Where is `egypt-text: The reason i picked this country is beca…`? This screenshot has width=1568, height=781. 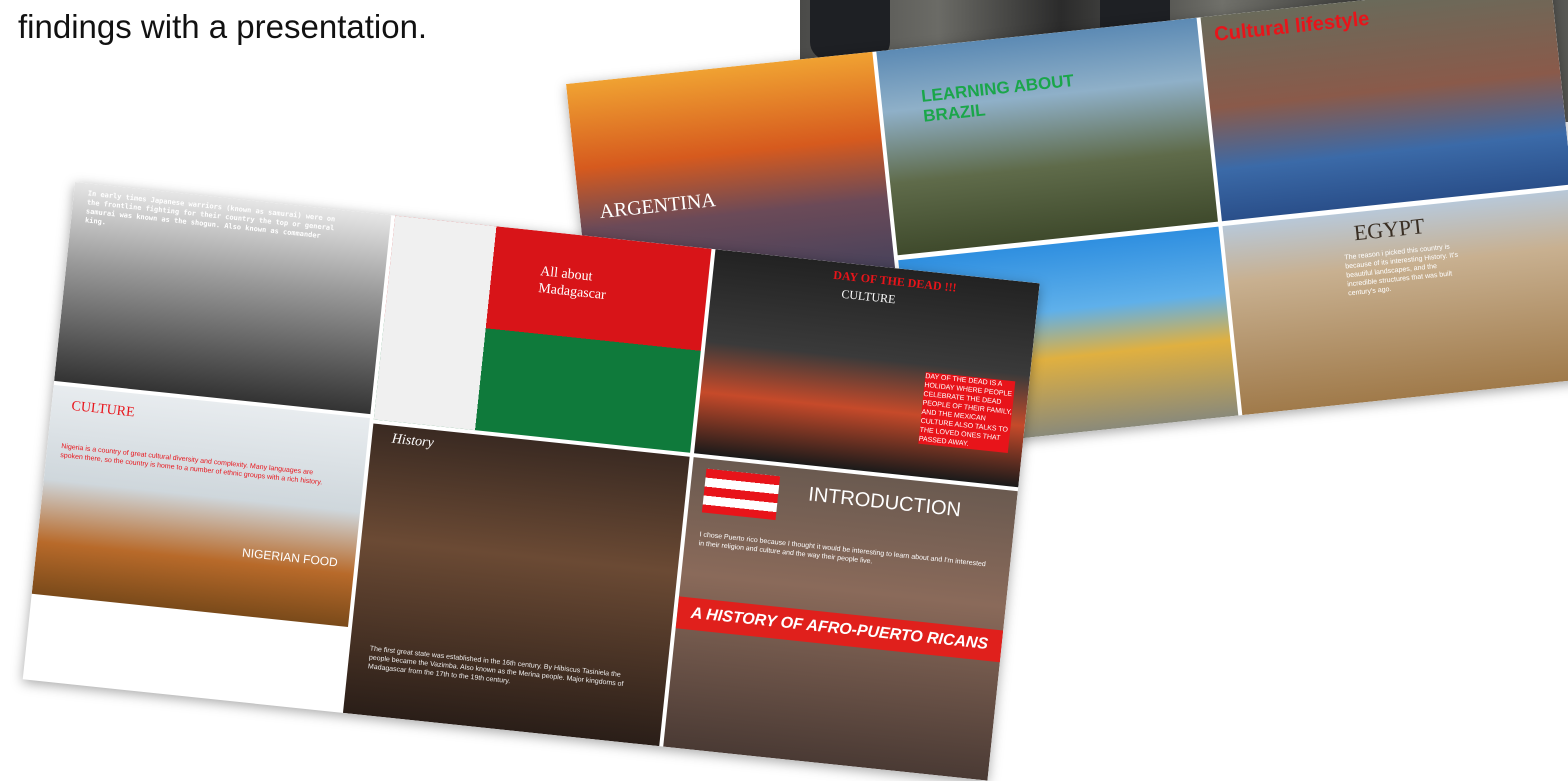 egypt-text: The reason i picked this country is beca… is located at coordinates (1401, 270).